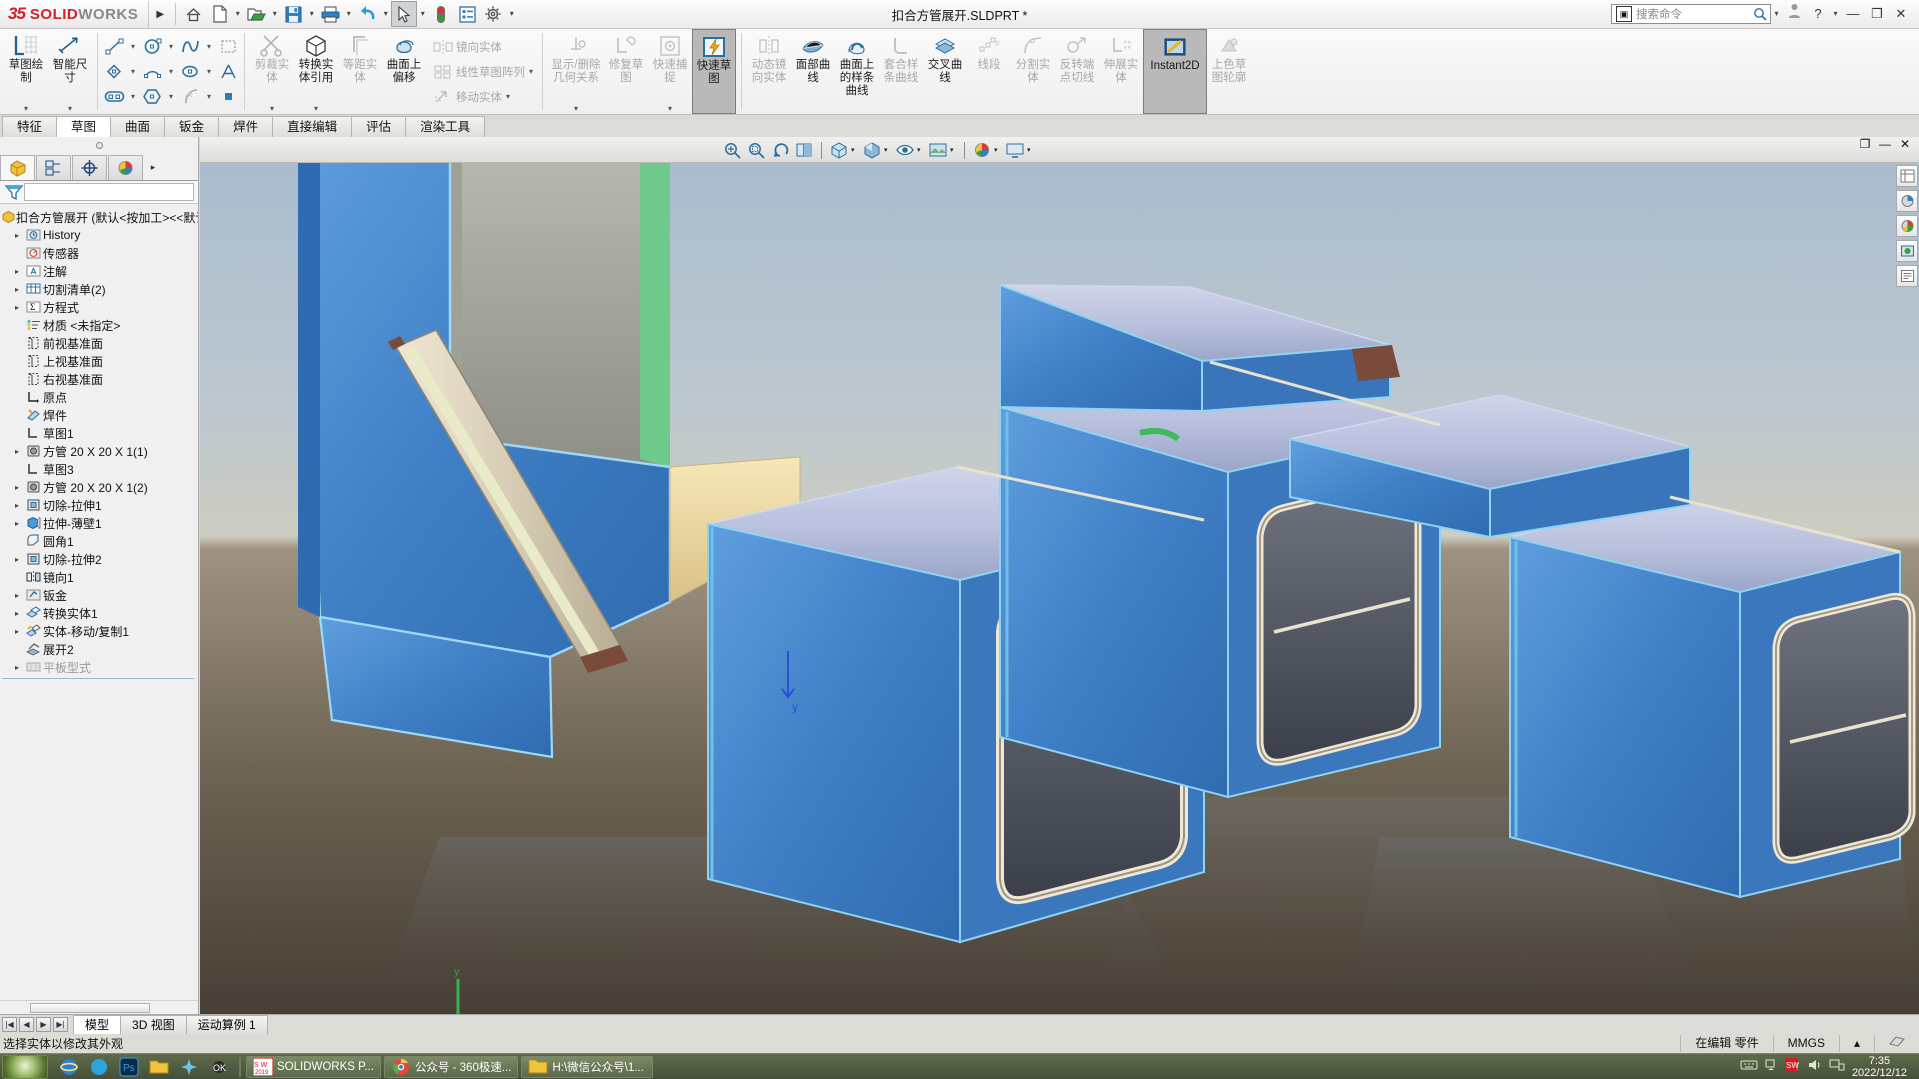  Describe the element at coordinates (171, 71) in the screenshot. I see `arc-dropdown: ▾` at that location.